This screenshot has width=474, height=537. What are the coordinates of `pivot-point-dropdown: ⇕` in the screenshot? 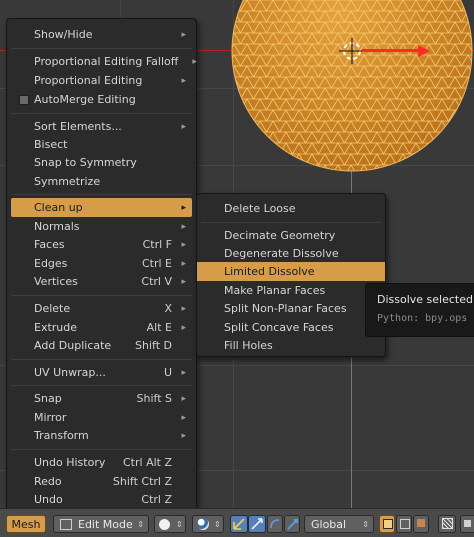 It's located at (208, 524).